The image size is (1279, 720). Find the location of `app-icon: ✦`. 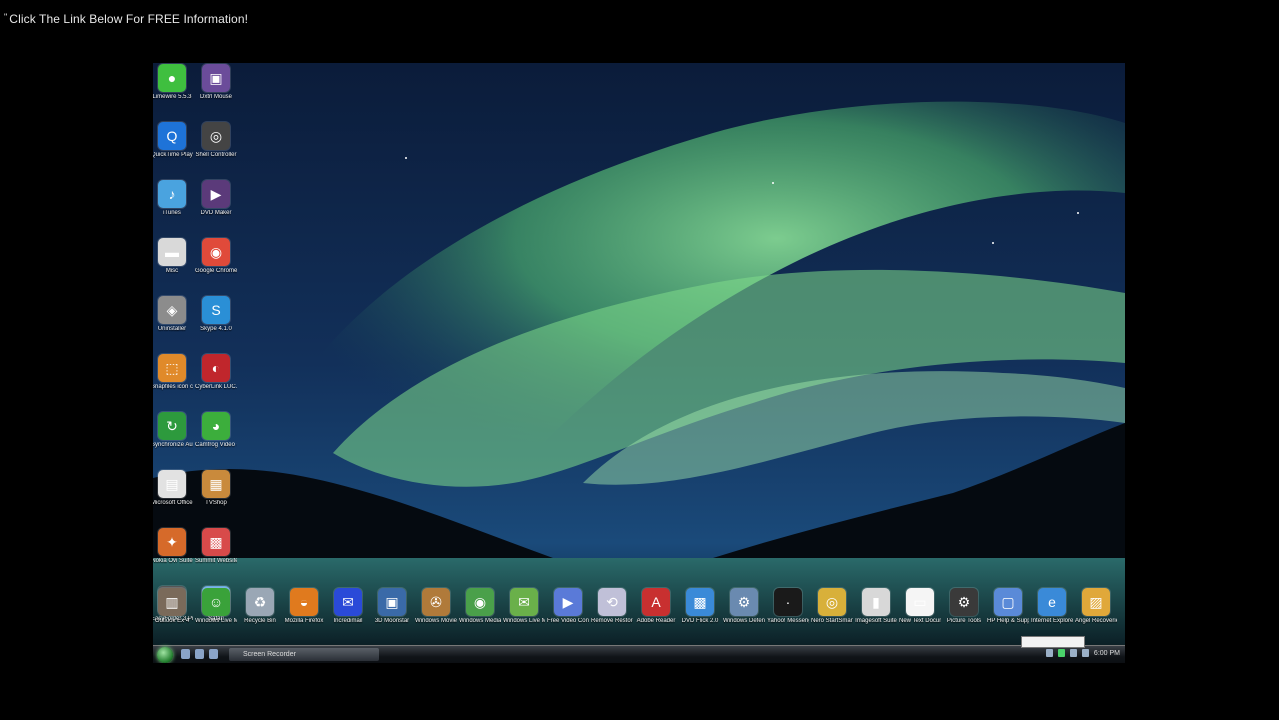

app-icon: ✦ is located at coordinates (172, 542).